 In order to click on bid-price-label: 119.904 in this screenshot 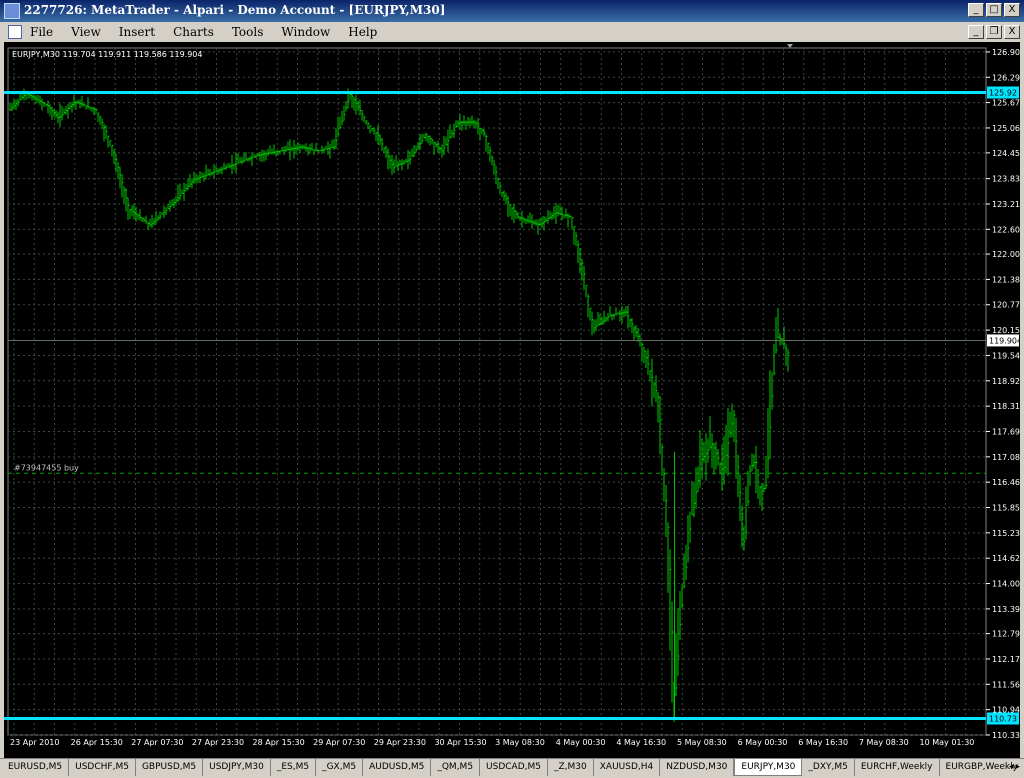, I will do `click(1004, 340)`.